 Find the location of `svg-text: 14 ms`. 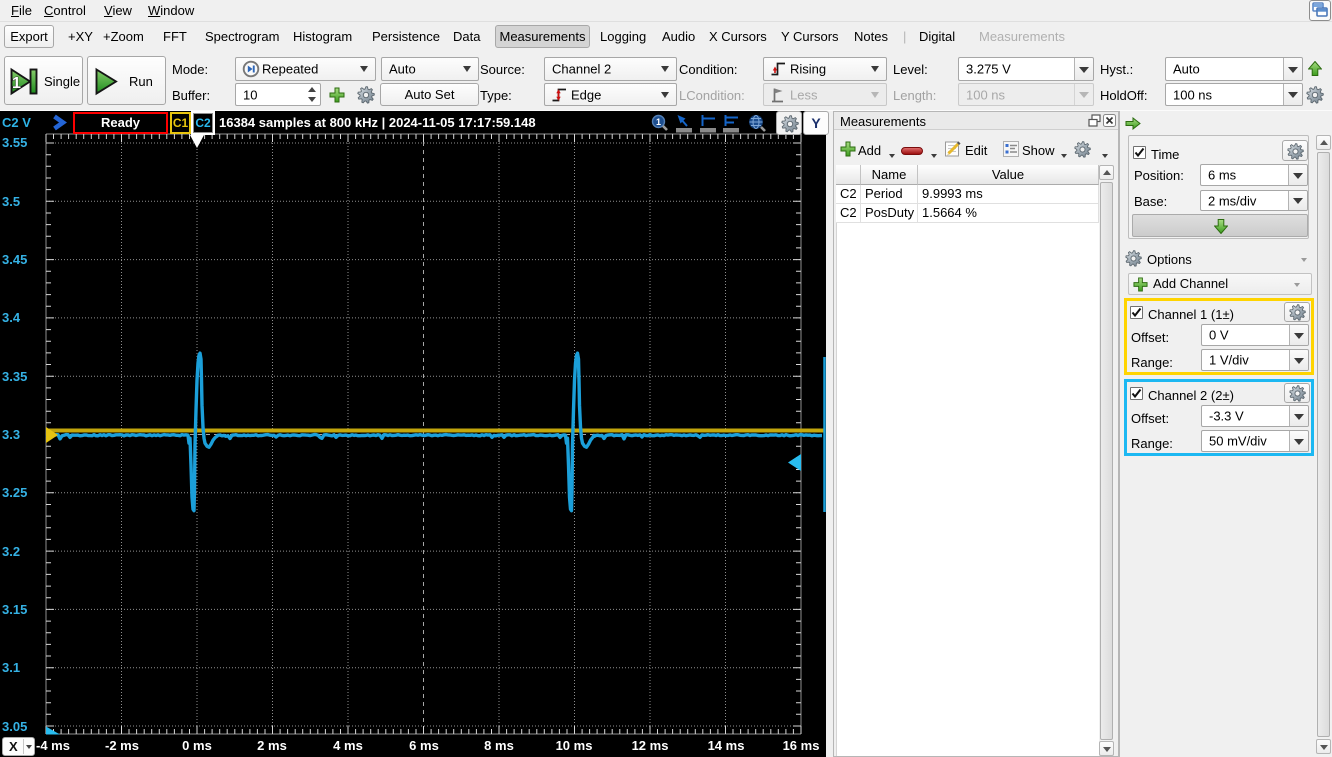

svg-text: 14 ms is located at coordinates (726, 745).